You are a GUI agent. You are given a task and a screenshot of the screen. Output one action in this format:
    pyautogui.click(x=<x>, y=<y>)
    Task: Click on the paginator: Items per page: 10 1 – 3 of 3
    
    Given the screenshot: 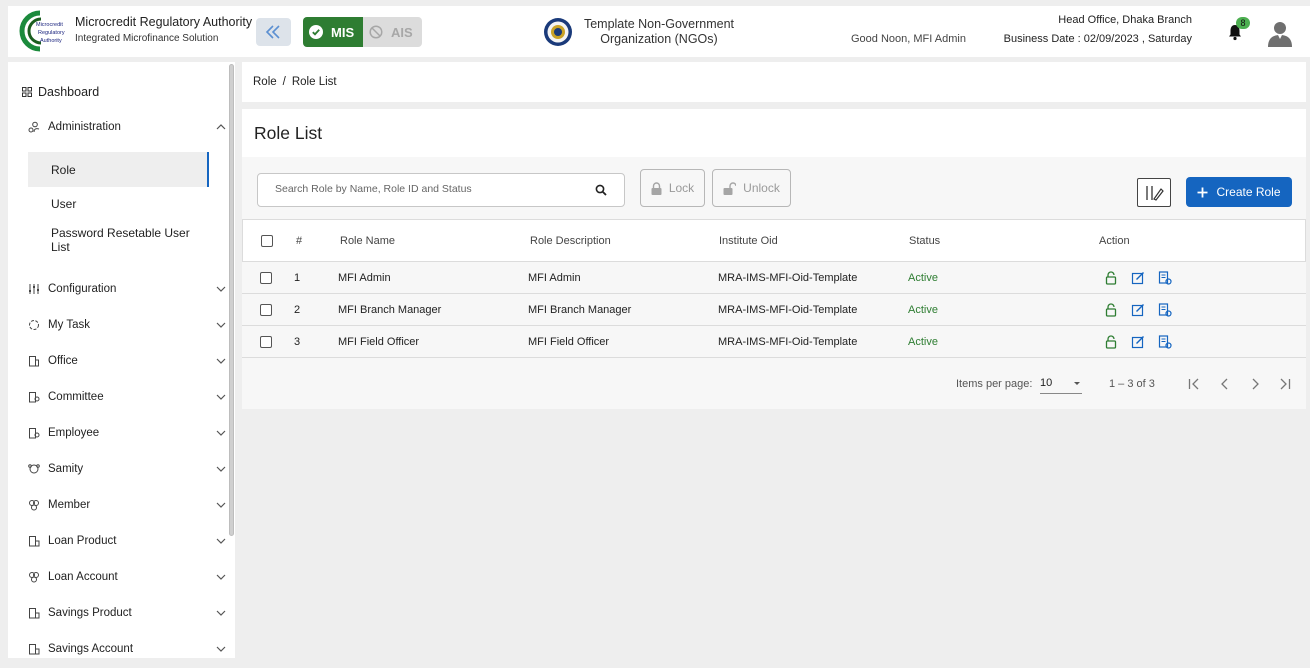 What is the action you would take?
    pyautogui.click(x=774, y=385)
    